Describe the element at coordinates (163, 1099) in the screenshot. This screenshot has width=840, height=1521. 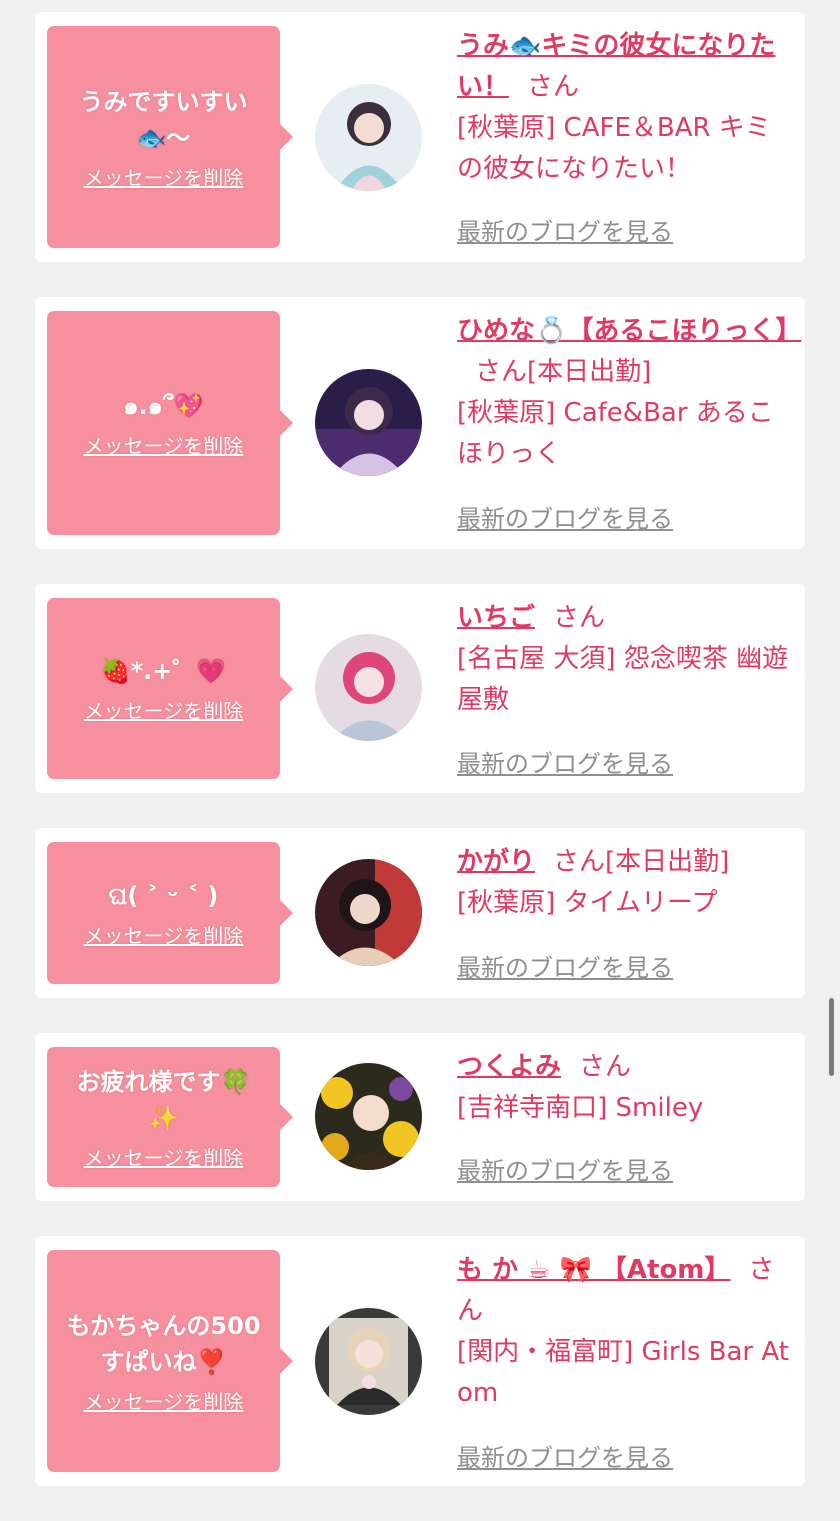
I see `message-text: お疲れ様です🍀✨` at that location.